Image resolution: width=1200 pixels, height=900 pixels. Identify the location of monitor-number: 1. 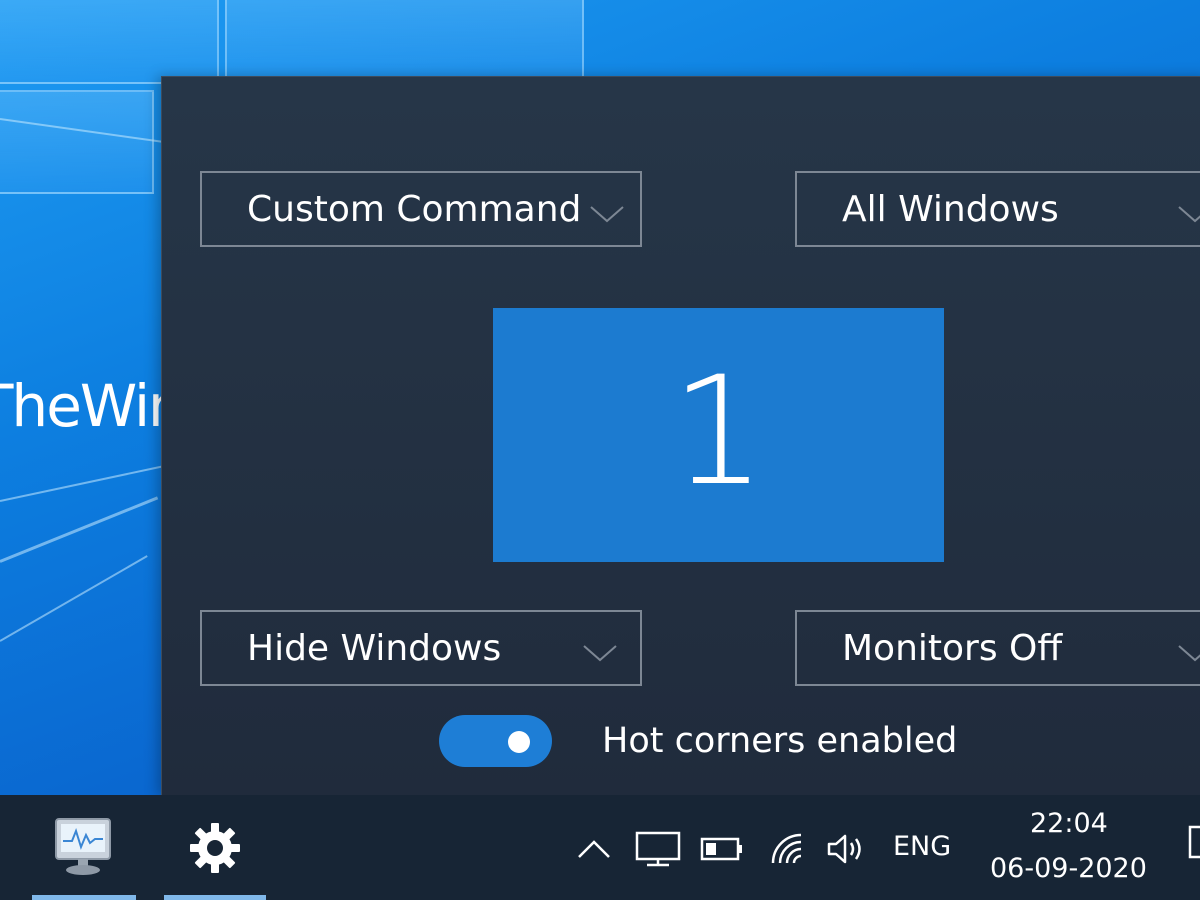
(718, 432).